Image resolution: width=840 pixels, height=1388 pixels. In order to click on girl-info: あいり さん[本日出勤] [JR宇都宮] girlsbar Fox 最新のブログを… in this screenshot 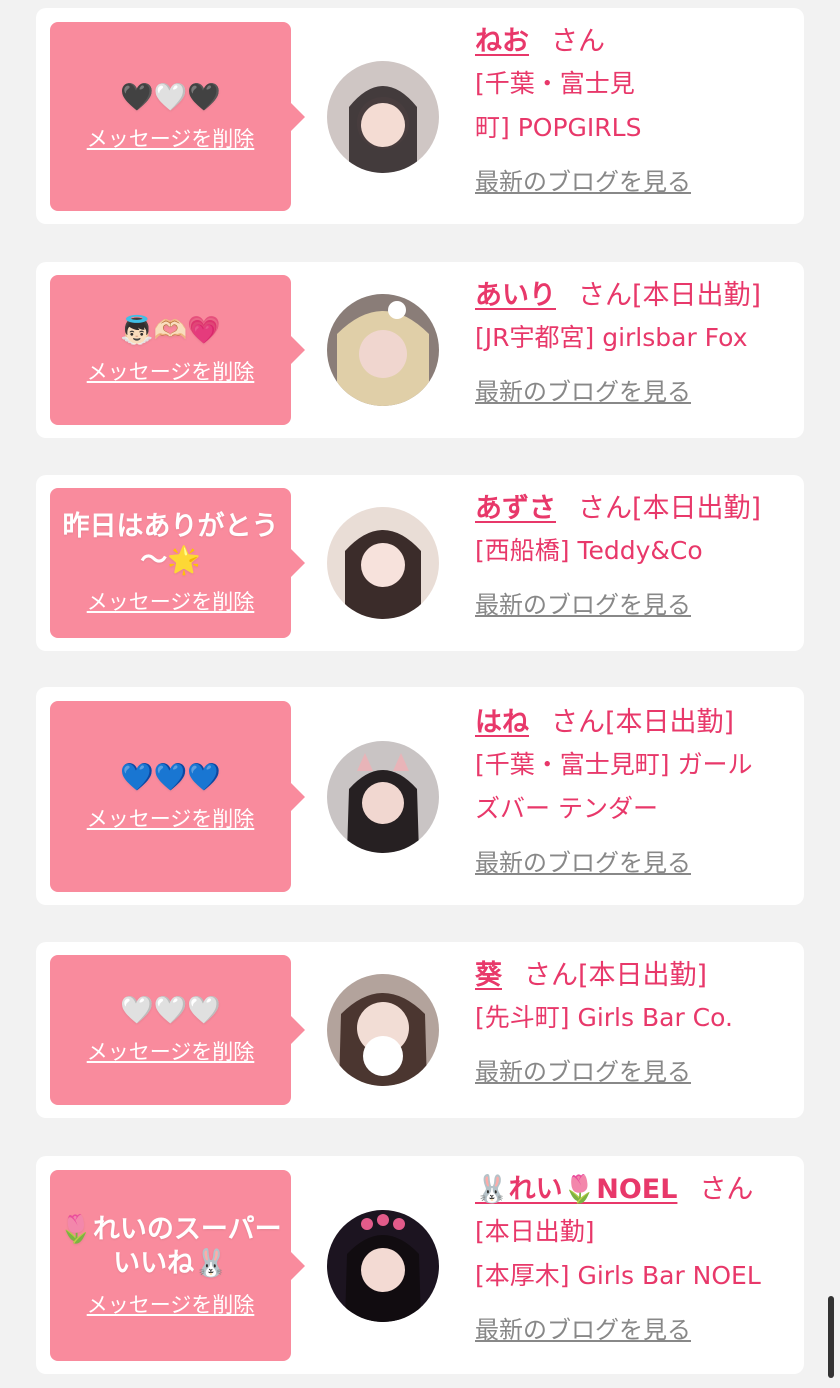, I will do `click(636, 344)`.